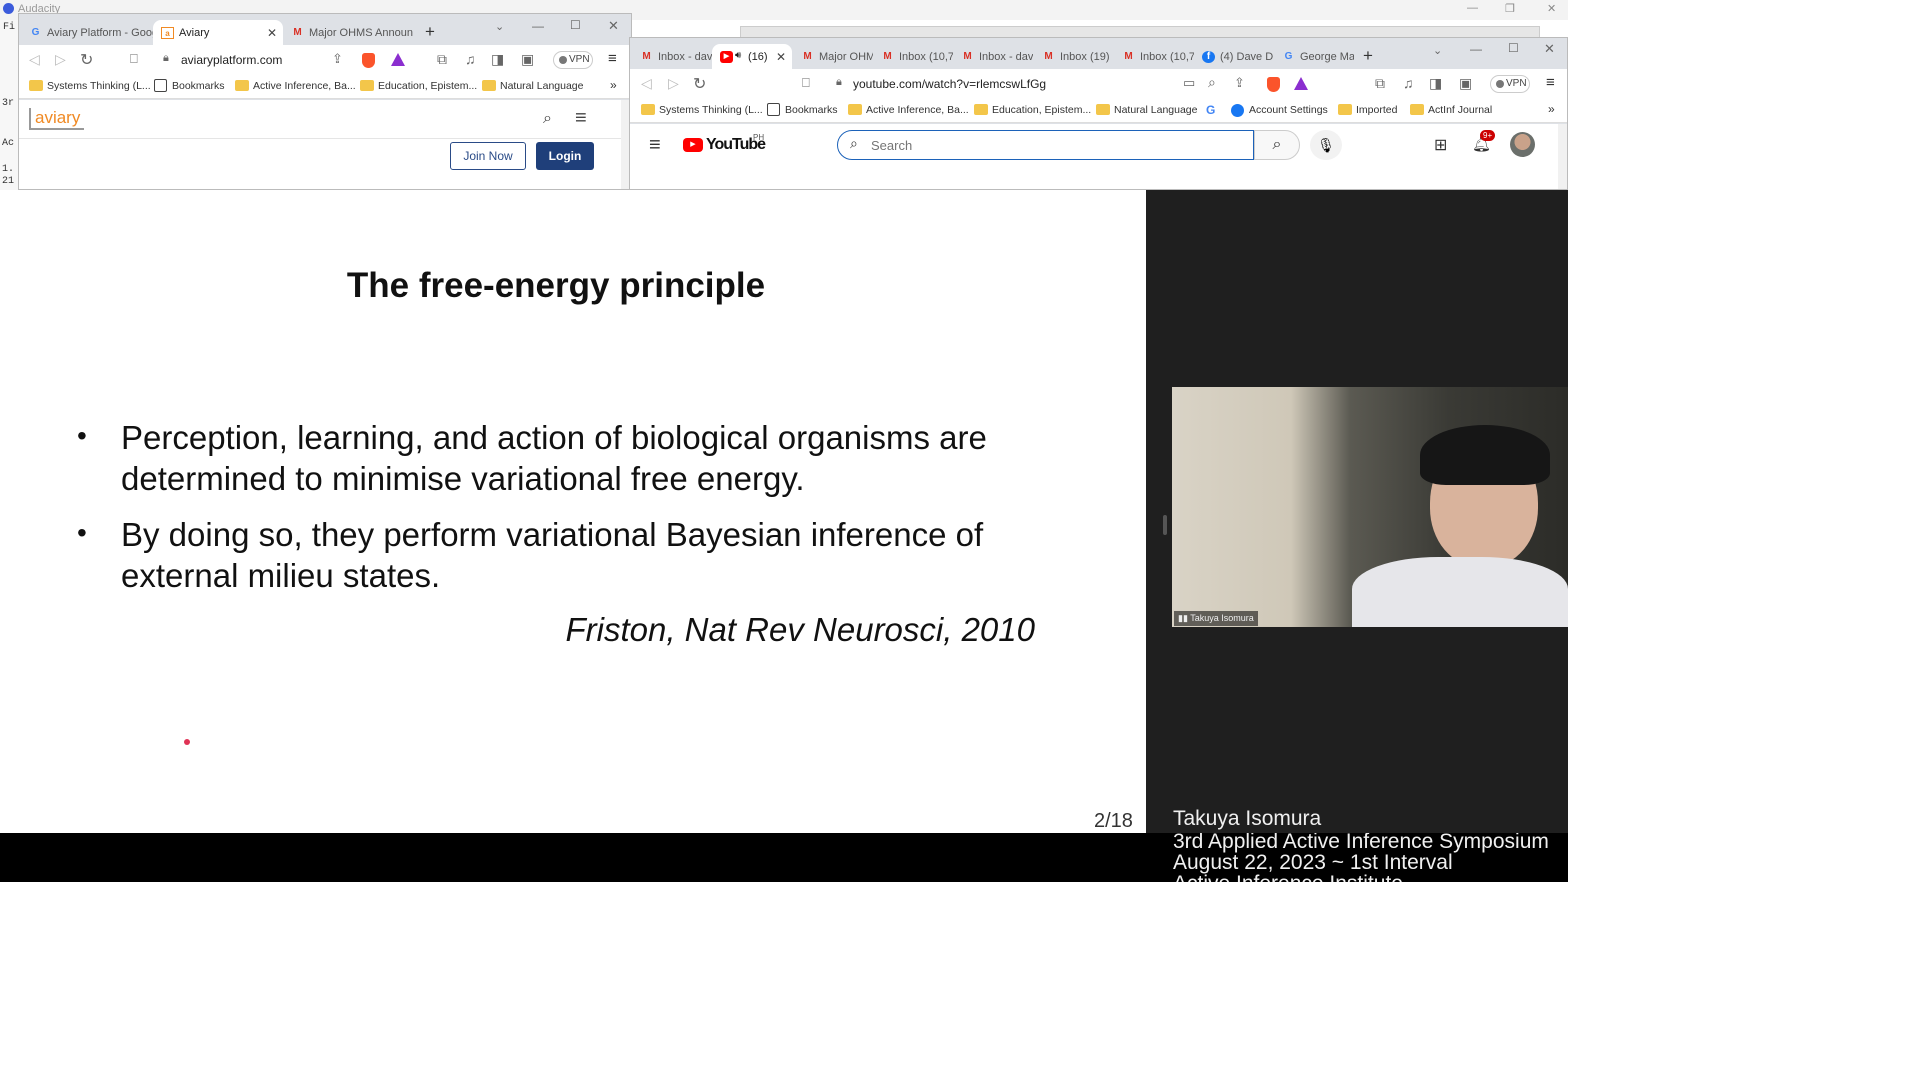  I want to click on address-bar: youtube.com/watch?v=rlemcswLfGg, so click(949, 84).